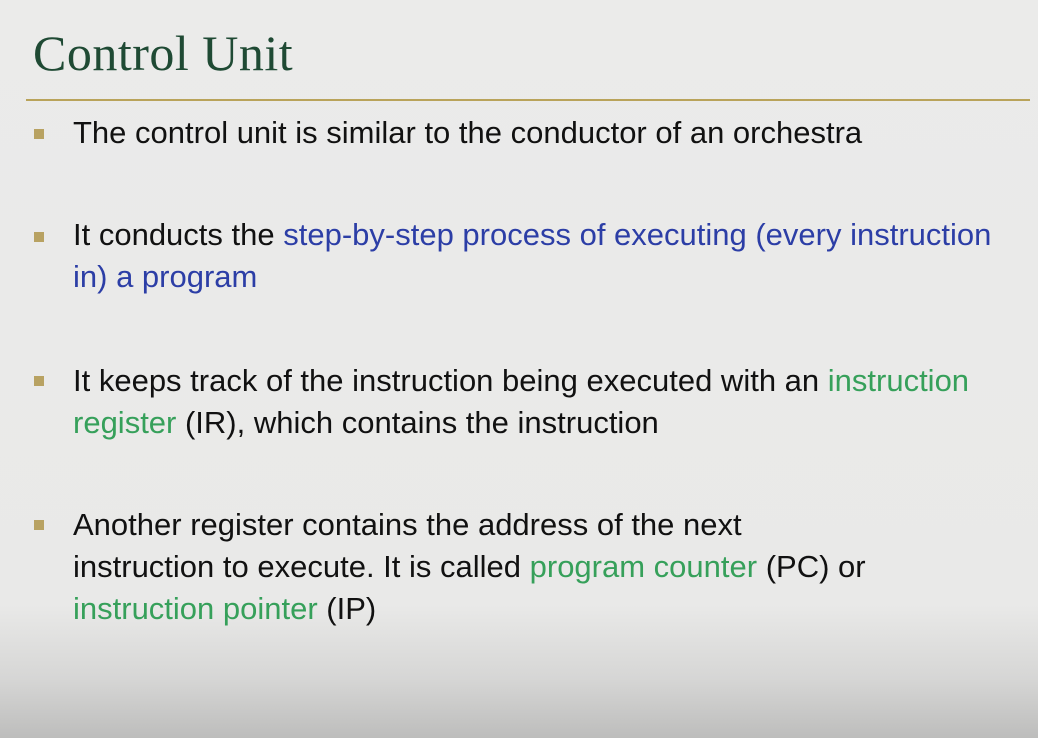 Image resolution: width=1038 pixels, height=738 pixels. I want to click on highlight-instruction-pointer: instruction pointer, so click(195, 608).